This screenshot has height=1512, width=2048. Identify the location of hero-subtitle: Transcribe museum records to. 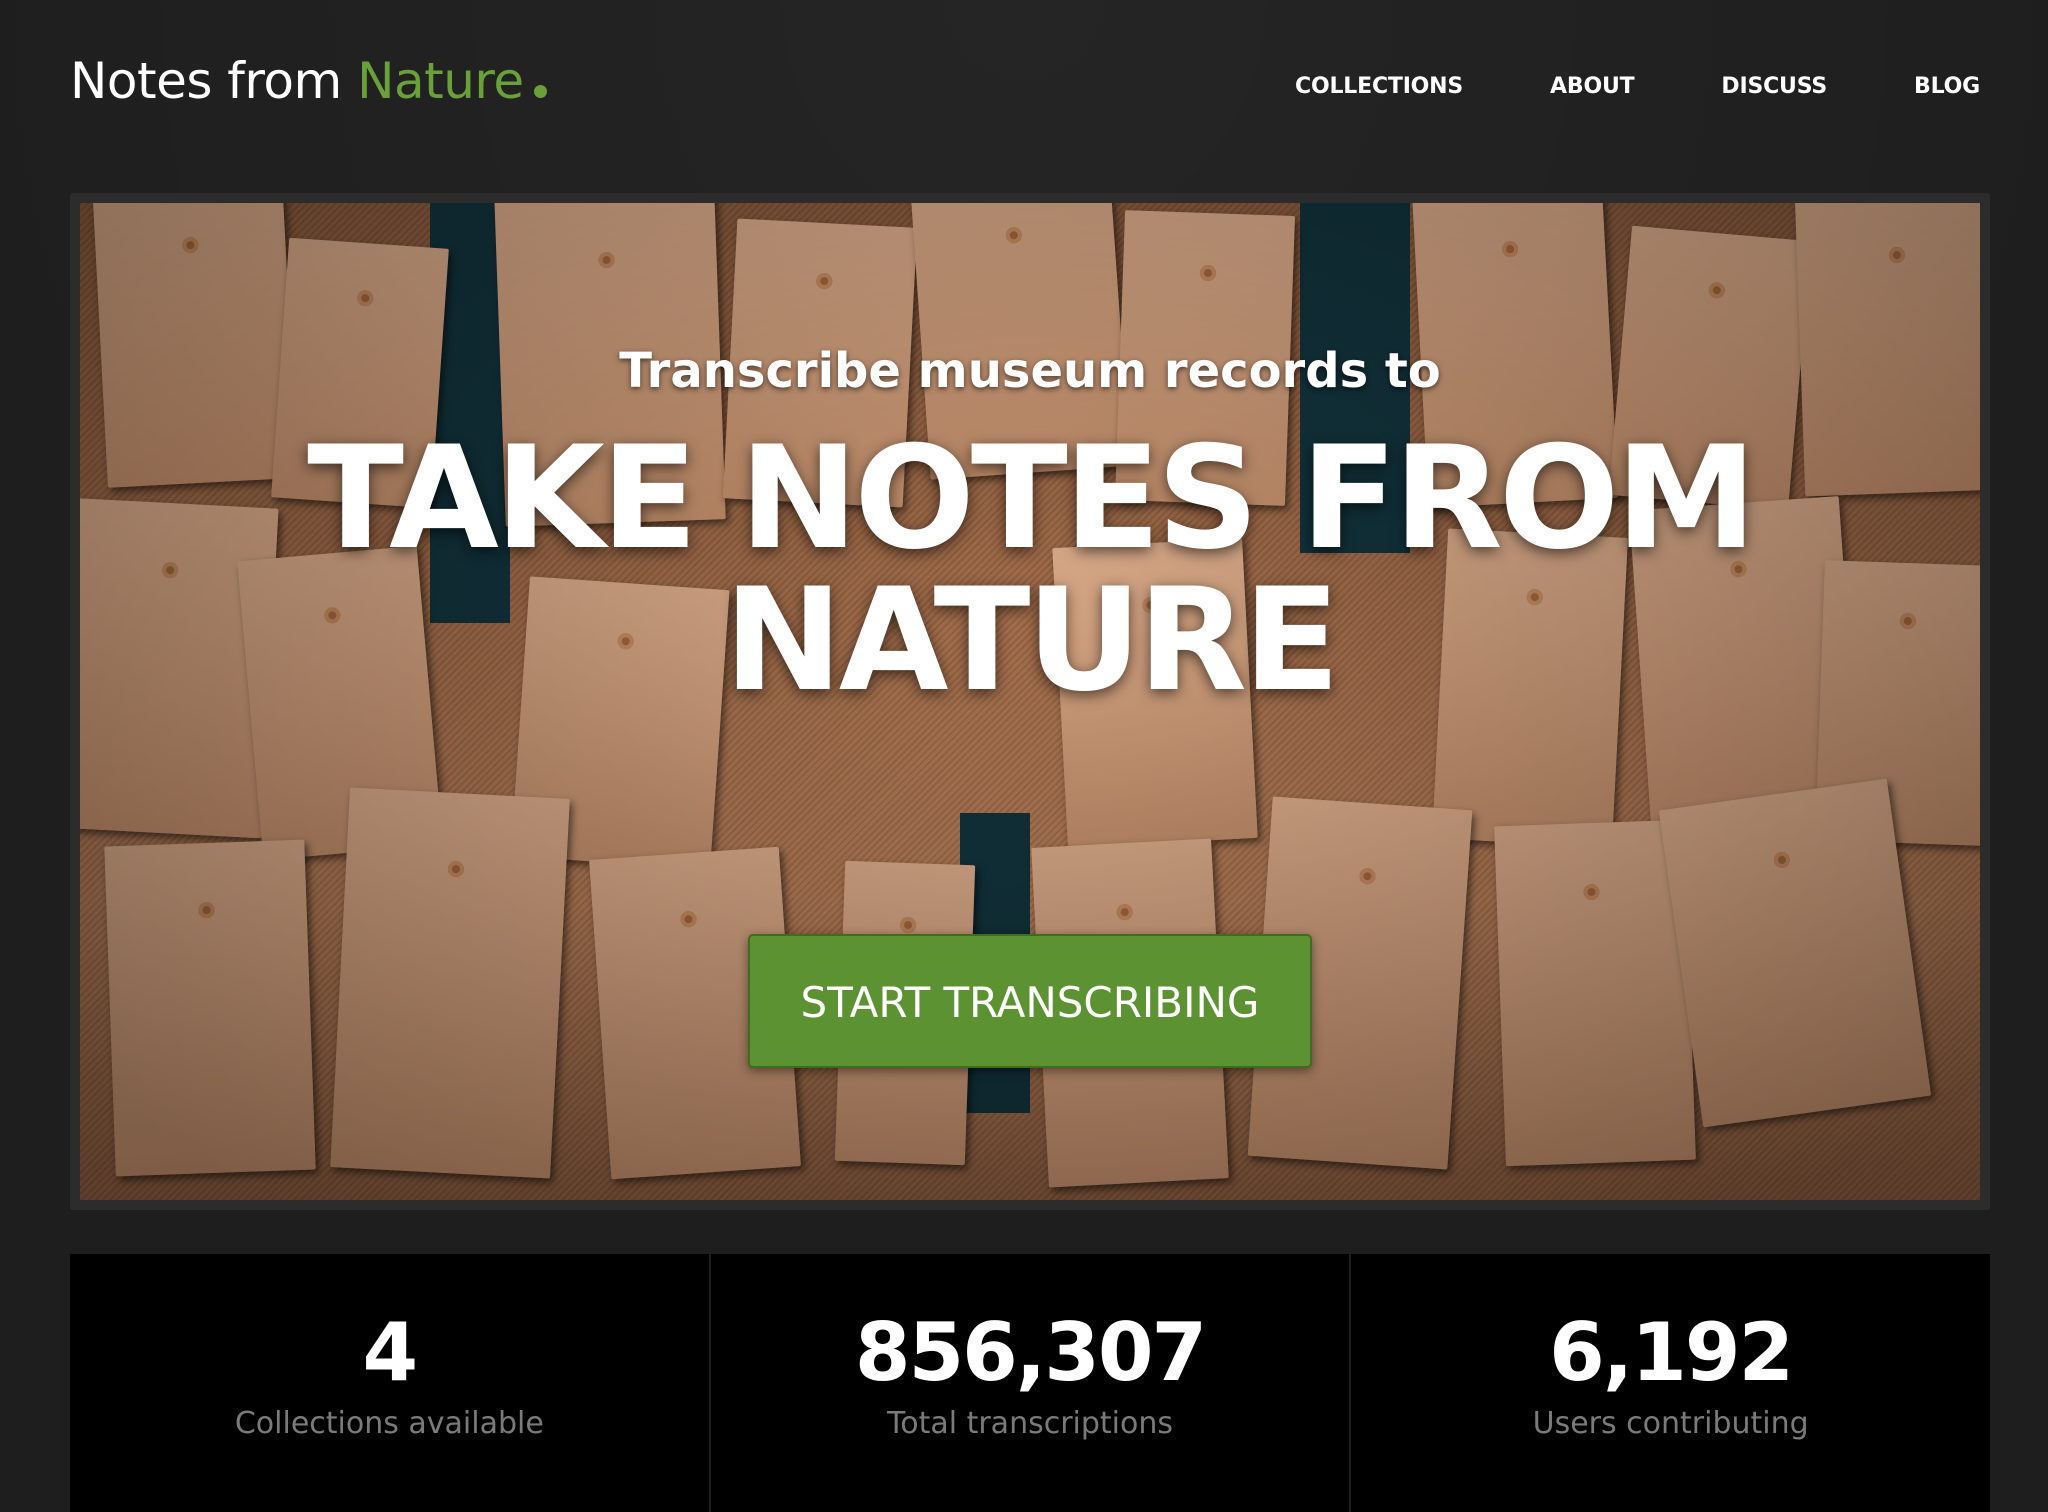
(1030, 371).